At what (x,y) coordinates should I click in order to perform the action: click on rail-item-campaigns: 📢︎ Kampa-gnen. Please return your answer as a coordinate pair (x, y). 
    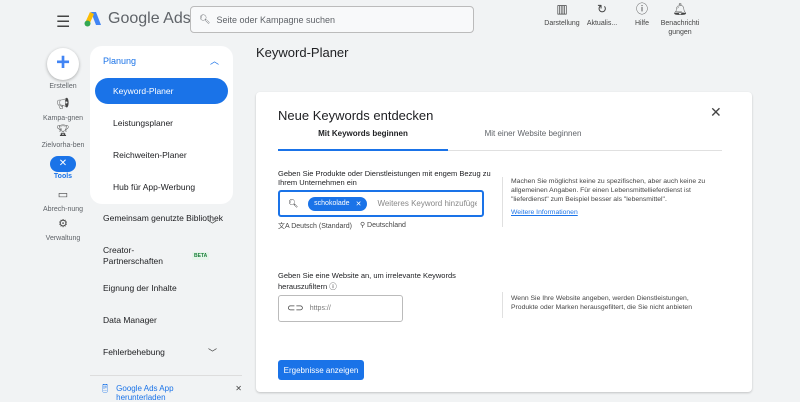
    Looking at the image, I should click on (63, 110).